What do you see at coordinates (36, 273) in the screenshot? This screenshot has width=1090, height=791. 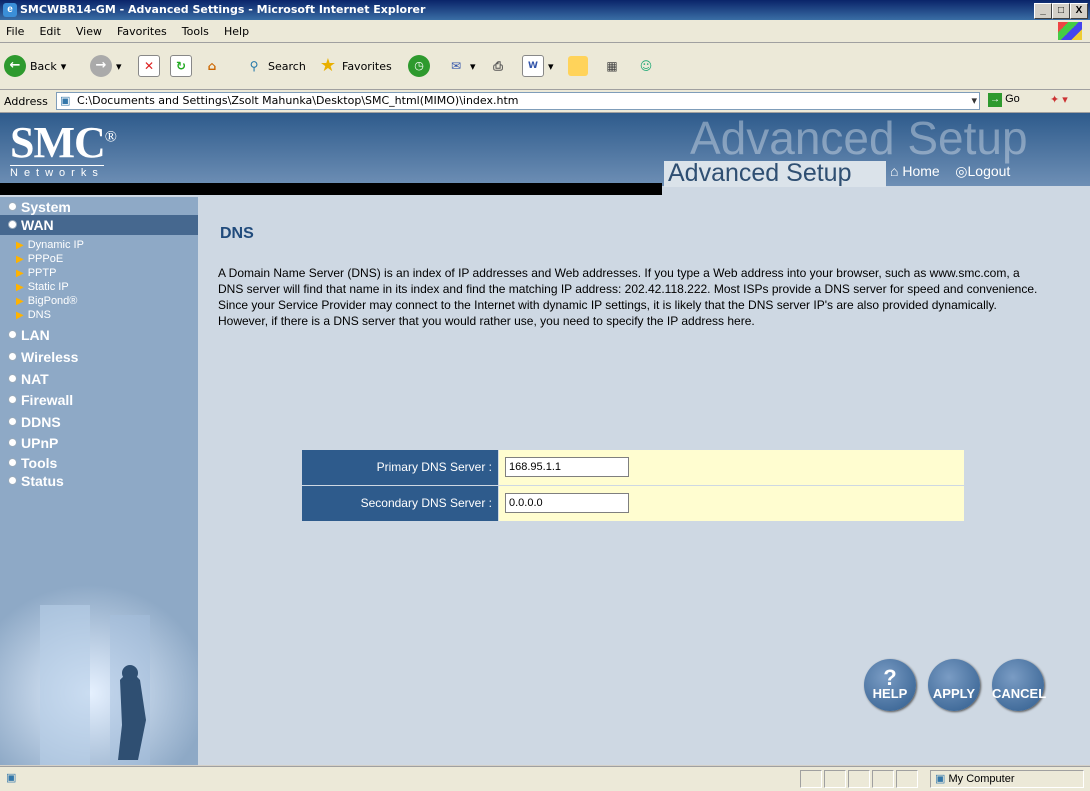 I see `sidebar-sub-pptp: ▶ PPTP` at bounding box center [36, 273].